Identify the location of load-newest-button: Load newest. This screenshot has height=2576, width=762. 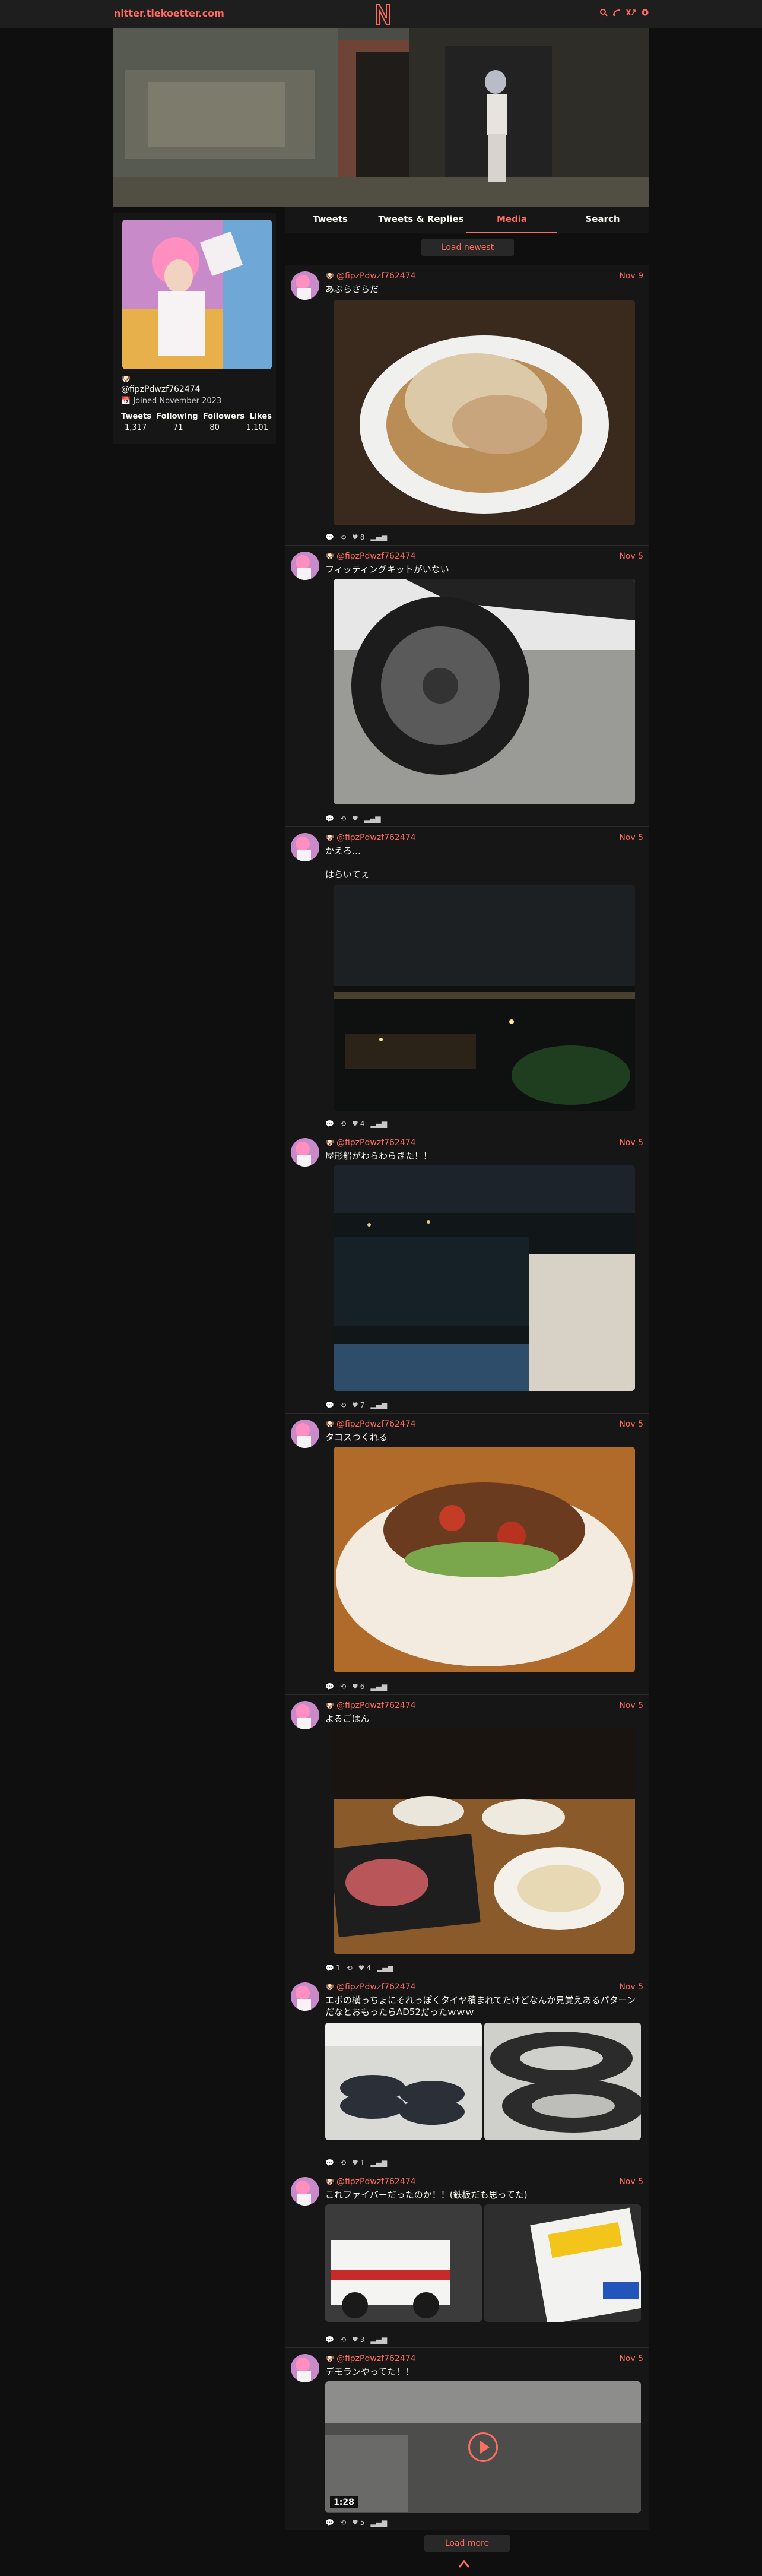
(467, 248).